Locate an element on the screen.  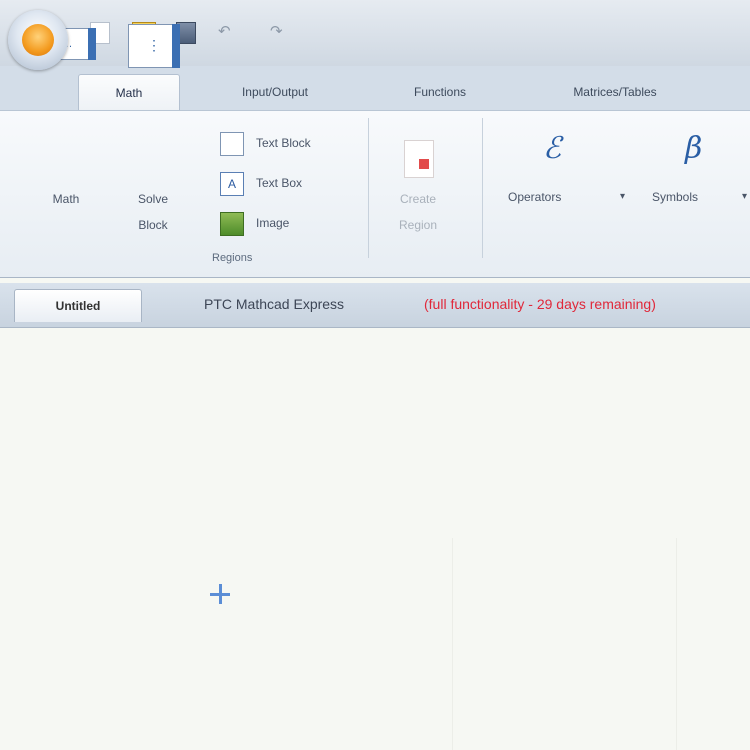
symbols-icon: β is located at coordinates (693, 148).